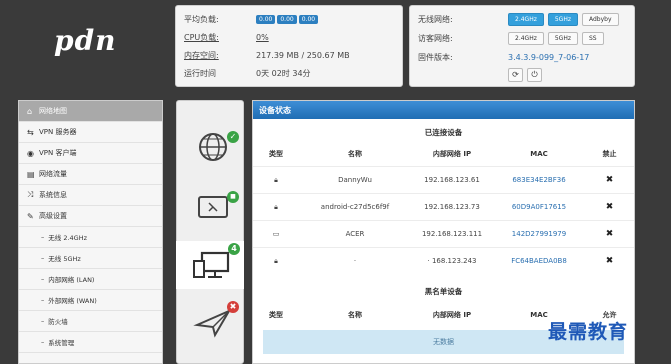 This screenshot has width=671, height=364. What do you see at coordinates (90, 195) in the screenshot?
I see `sidebar-item-system-info: ⤨ 系统信息` at bounding box center [90, 195].